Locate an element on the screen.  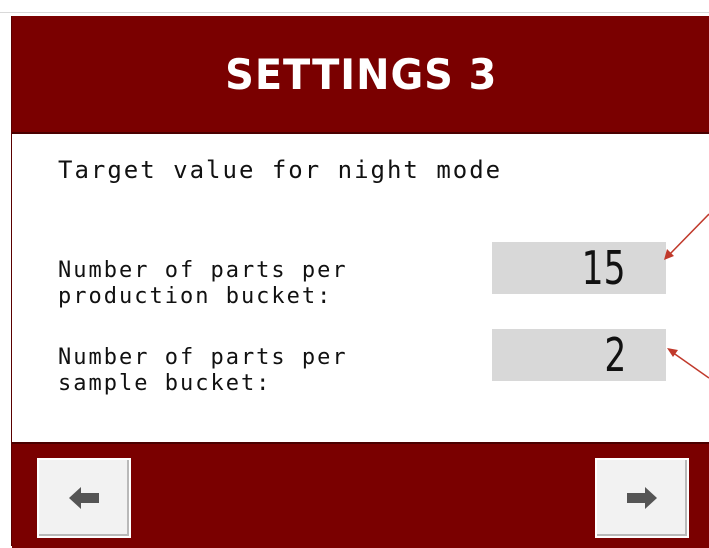
production-bucket-label-line2: production bucket: is located at coordinates (195, 296).